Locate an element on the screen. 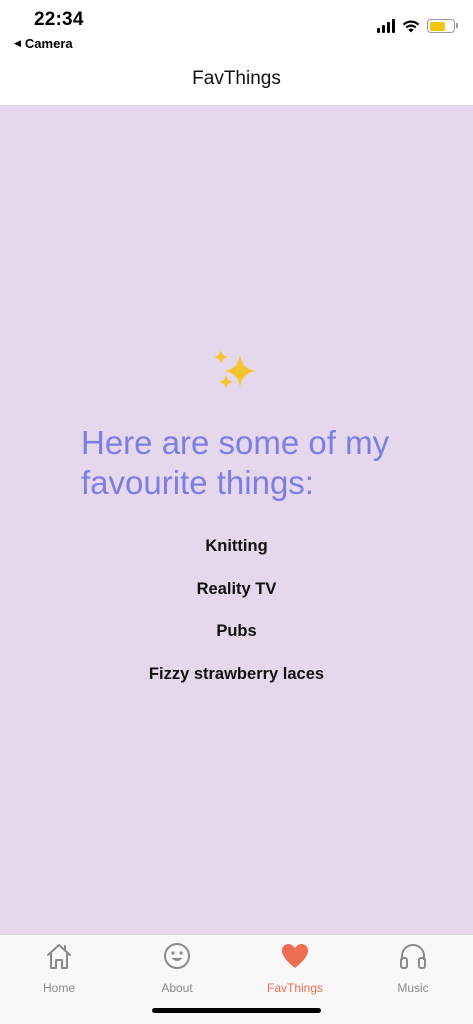  tab-home: Home is located at coordinates (59, 969).